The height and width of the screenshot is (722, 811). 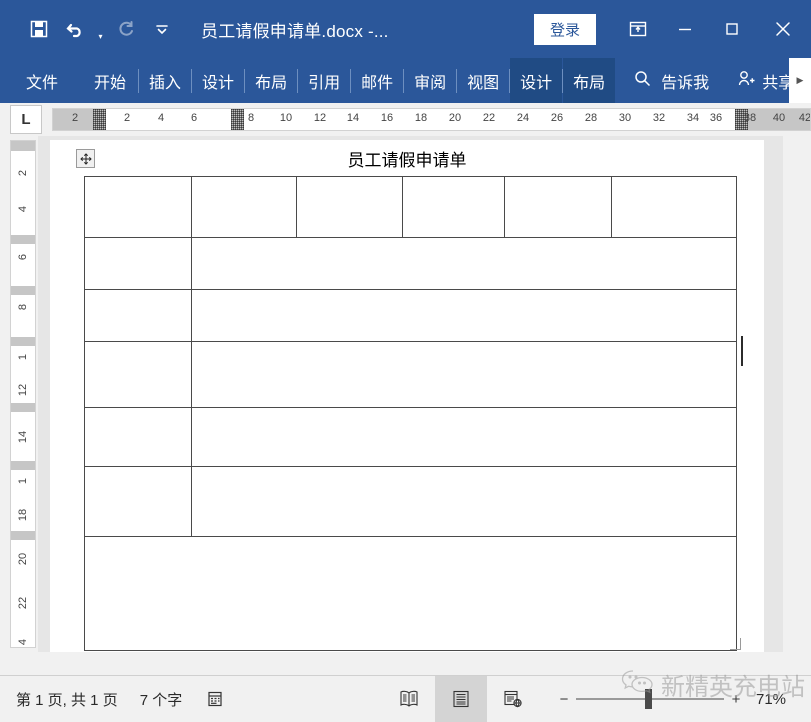 I want to click on view-mode-buttons, so click(x=461, y=699).